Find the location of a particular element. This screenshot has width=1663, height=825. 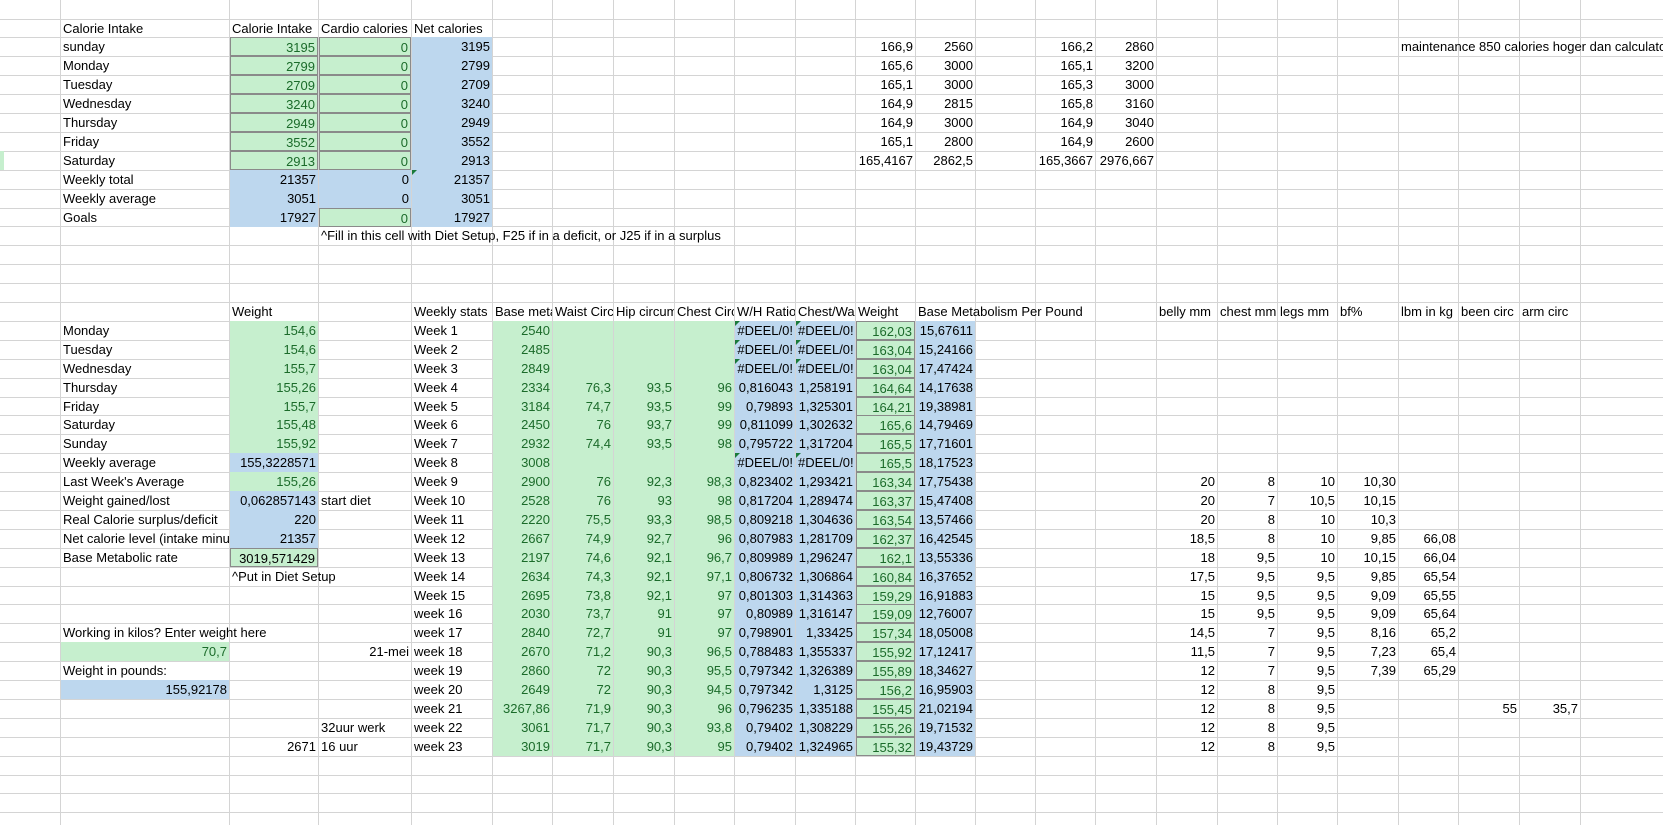

stats-header: arm circ is located at coordinates (1550, 311).